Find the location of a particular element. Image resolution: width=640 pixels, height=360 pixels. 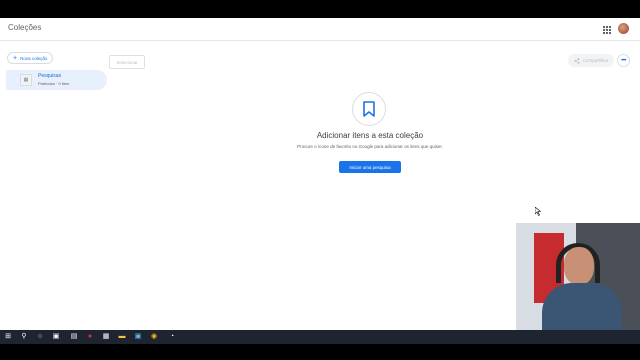

app-header: Coleções is located at coordinates (320, 29).